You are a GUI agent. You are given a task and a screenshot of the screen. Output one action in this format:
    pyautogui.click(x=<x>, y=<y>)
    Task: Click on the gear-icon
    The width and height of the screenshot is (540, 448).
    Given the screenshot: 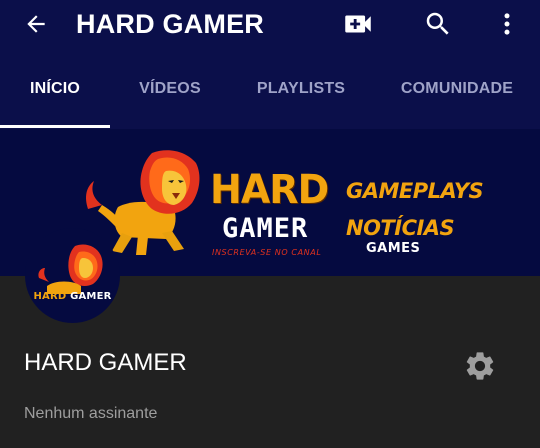 What is the action you would take?
    pyautogui.click(x=480, y=366)
    